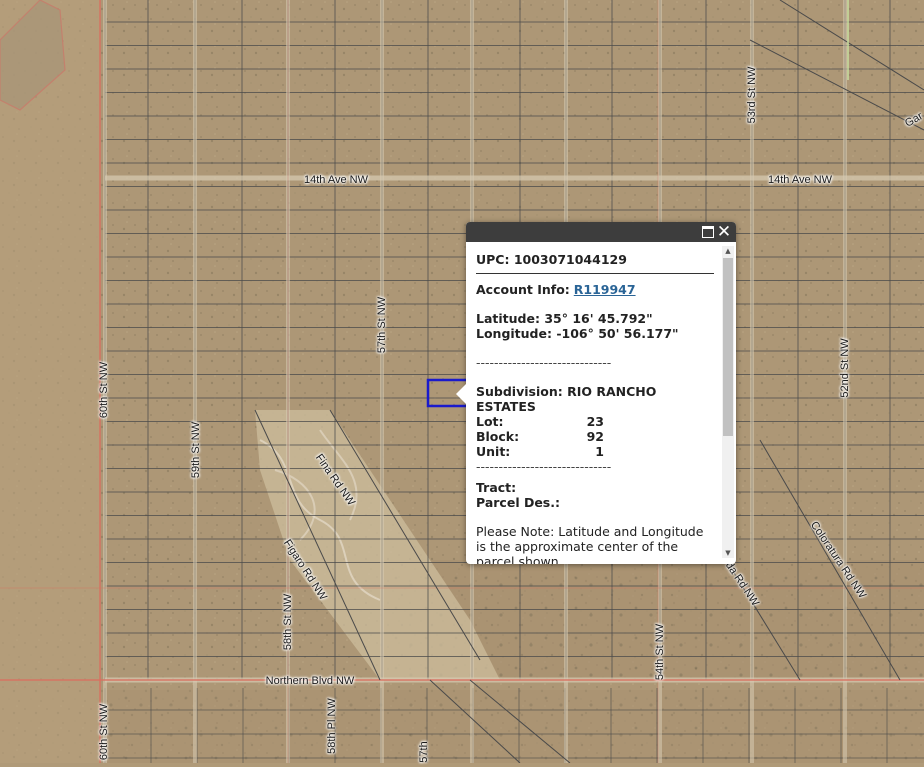 The height and width of the screenshot is (767, 924). I want to click on unit-label: Unit:, so click(520, 451).